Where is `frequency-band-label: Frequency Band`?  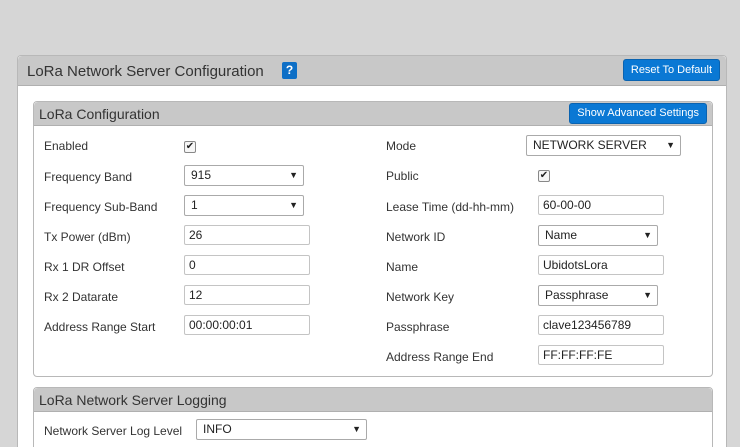 frequency-band-label: Frequency Band is located at coordinates (88, 177).